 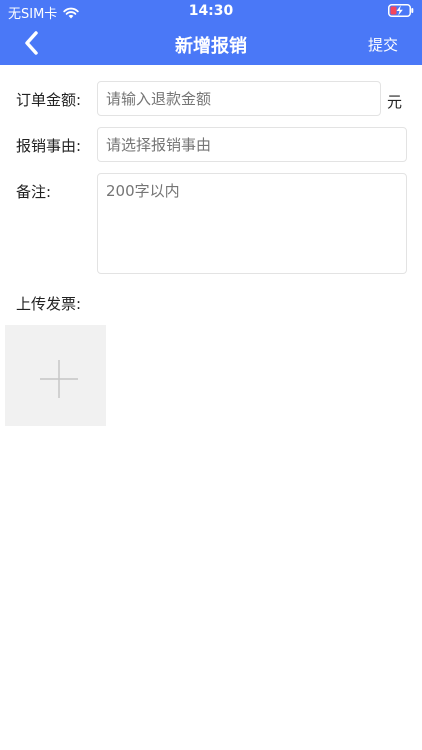 I want to click on upload-invoice-button, so click(x=55, y=375).